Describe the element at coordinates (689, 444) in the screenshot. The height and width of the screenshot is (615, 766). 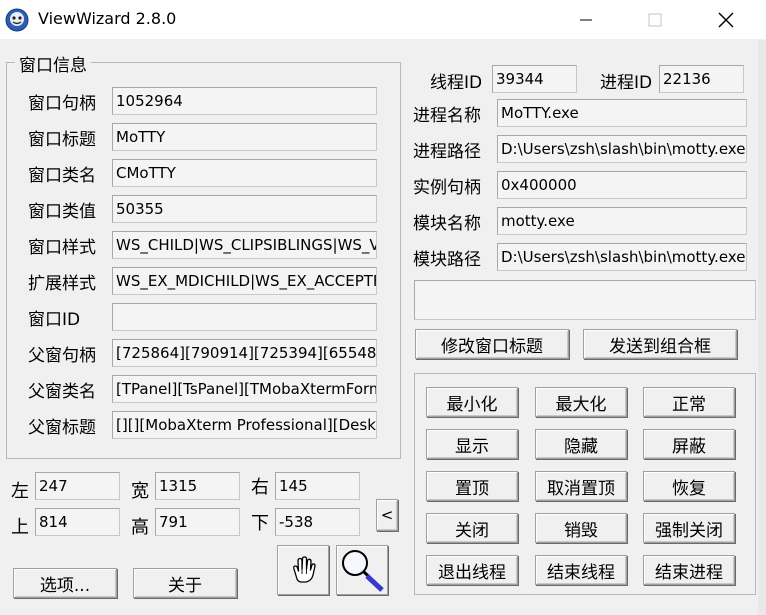
I see `shield-button: 屏蔽` at that location.